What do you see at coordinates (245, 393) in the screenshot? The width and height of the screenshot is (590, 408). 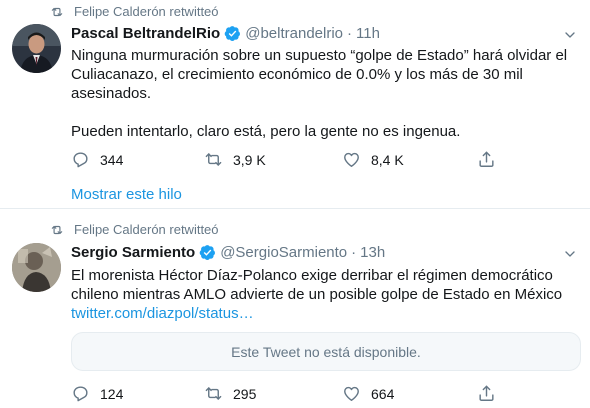 I see `retweet-count: 295` at bounding box center [245, 393].